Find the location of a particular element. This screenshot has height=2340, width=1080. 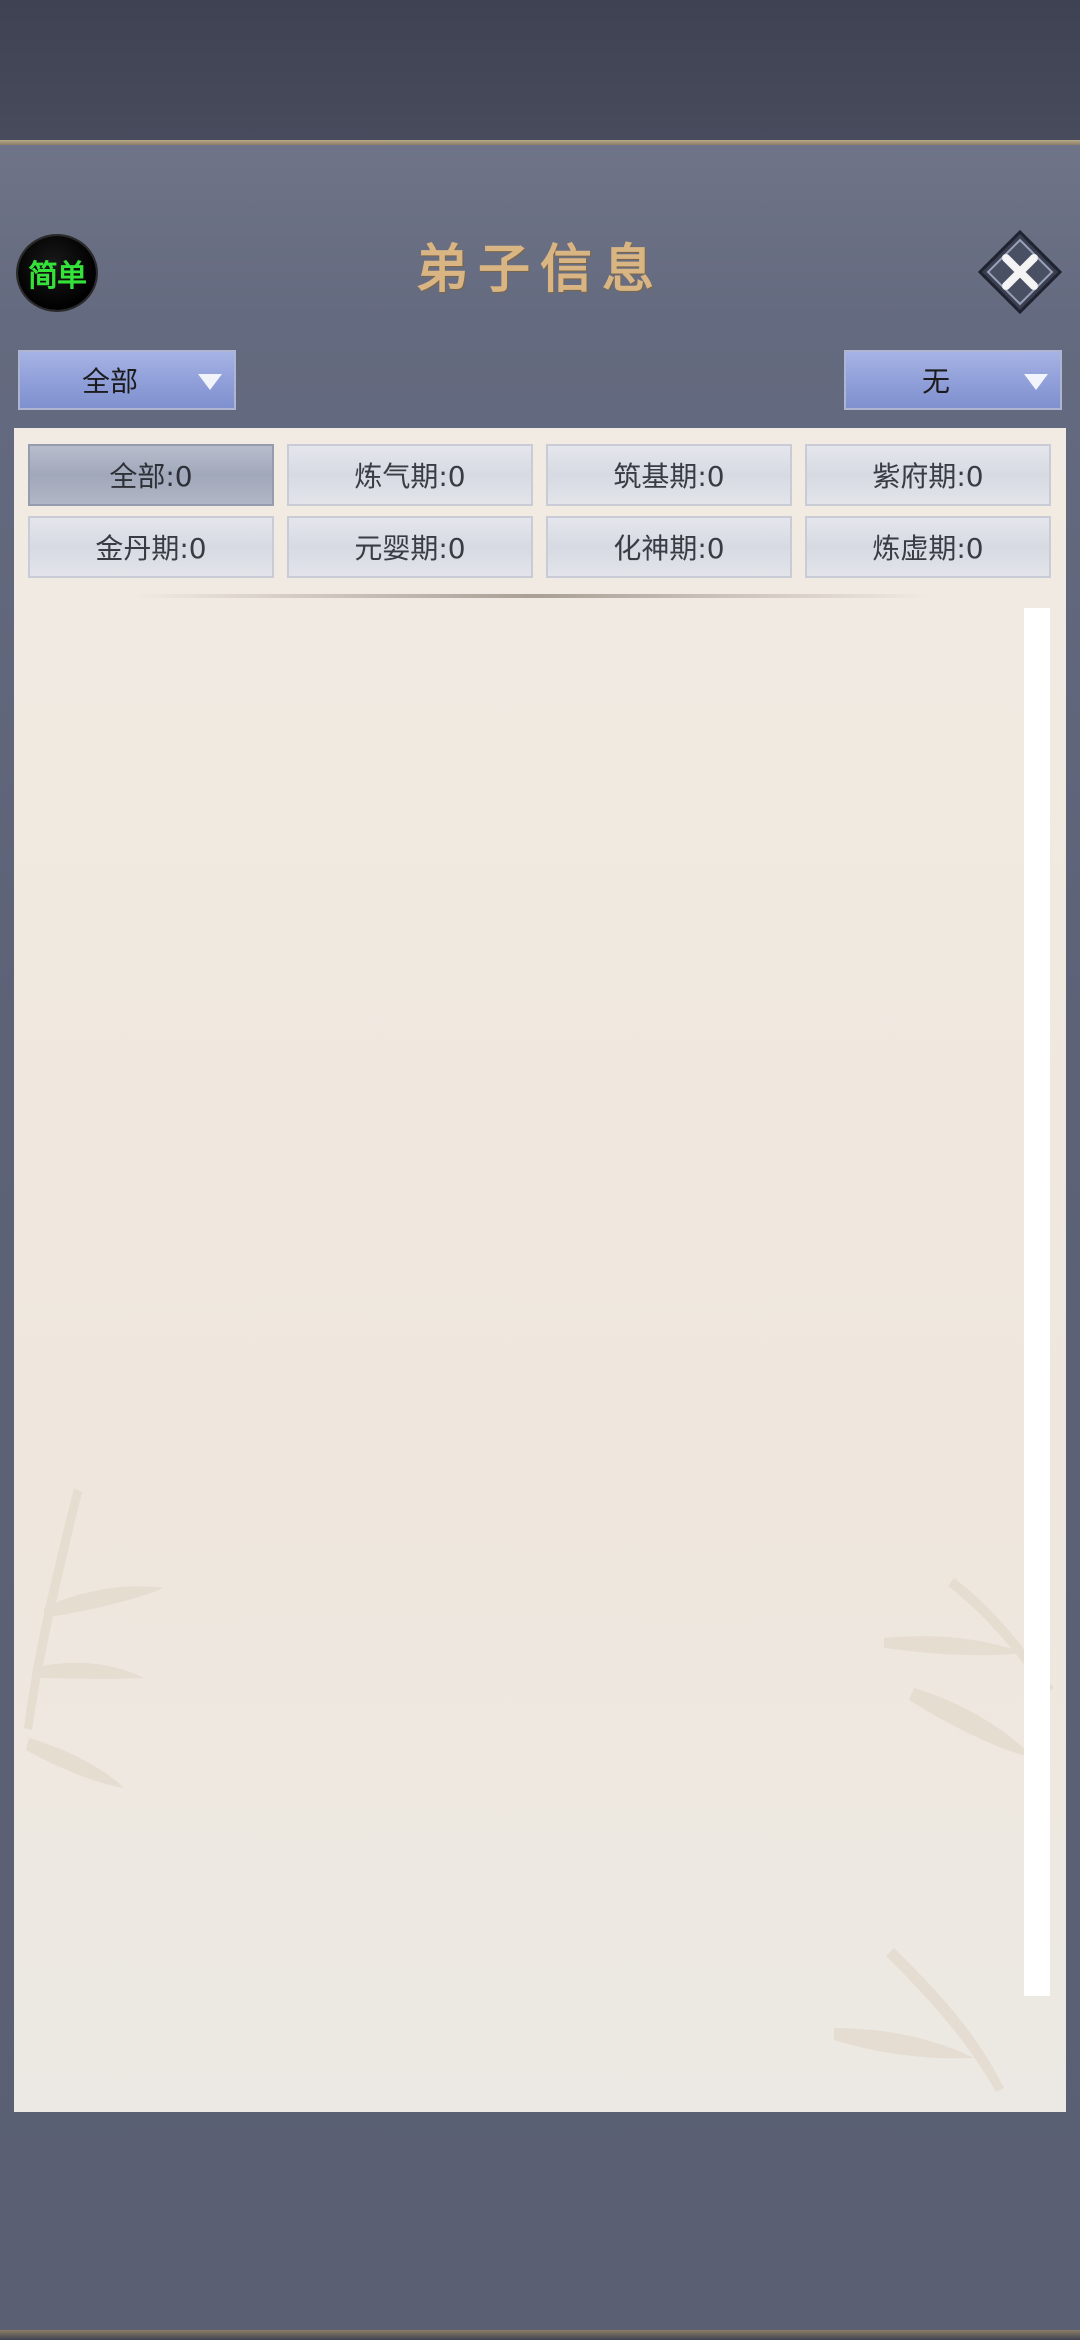

simple-mode-button: 简单 is located at coordinates (57, 273).